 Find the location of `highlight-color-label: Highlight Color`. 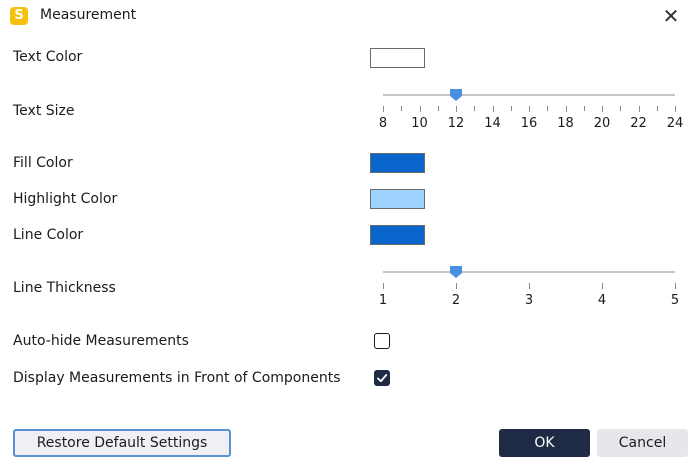

highlight-color-label: Highlight Color is located at coordinates (65, 199).